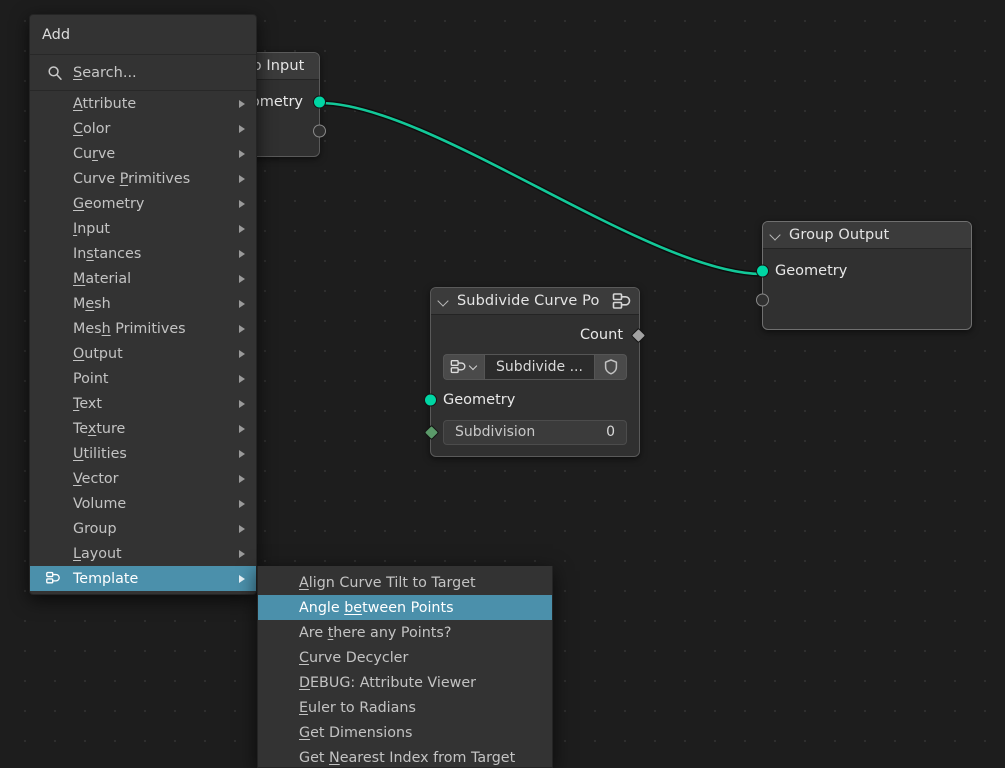 Image resolution: width=1005 pixels, height=768 pixels. Describe the element at coordinates (405, 582) in the screenshot. I see `submenu-item-align-curve-tilt-to-target: Align Curve Tilt to Target` at that location.